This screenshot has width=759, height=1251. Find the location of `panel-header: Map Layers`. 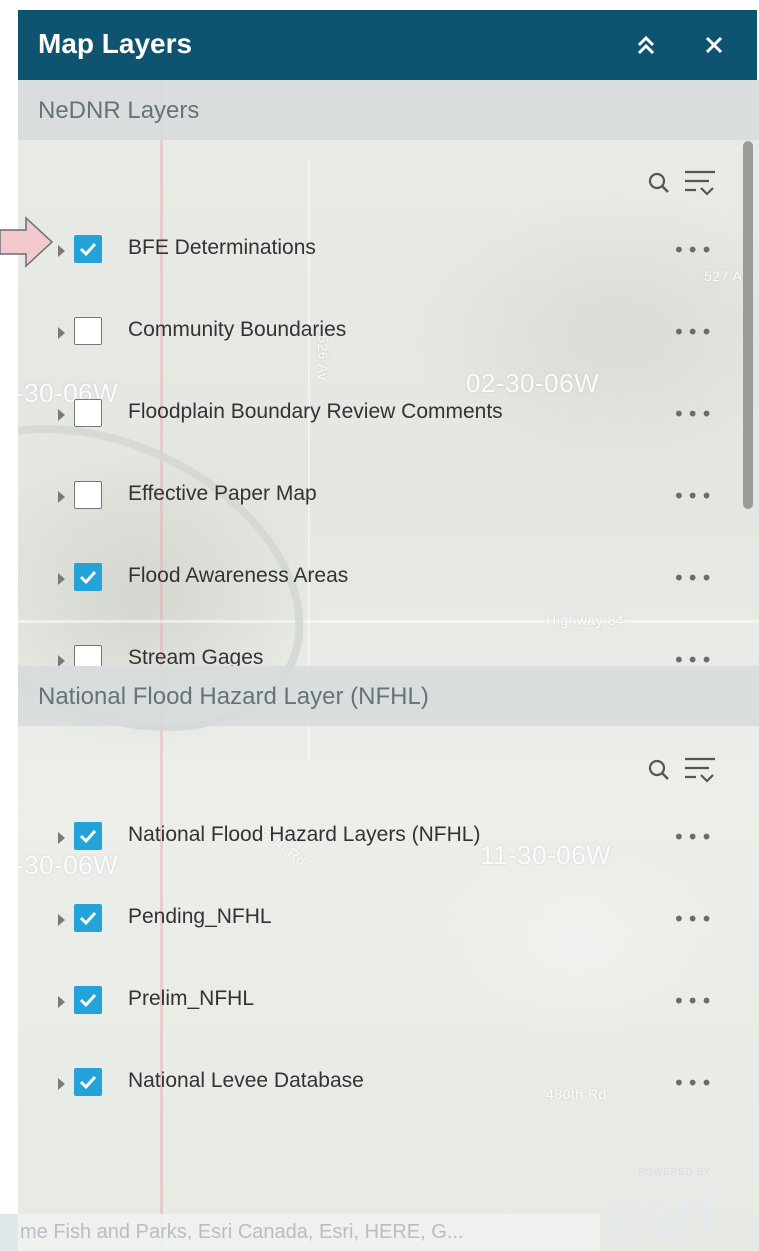

panel-header: Map Layers is located at coordinates (387, 45).